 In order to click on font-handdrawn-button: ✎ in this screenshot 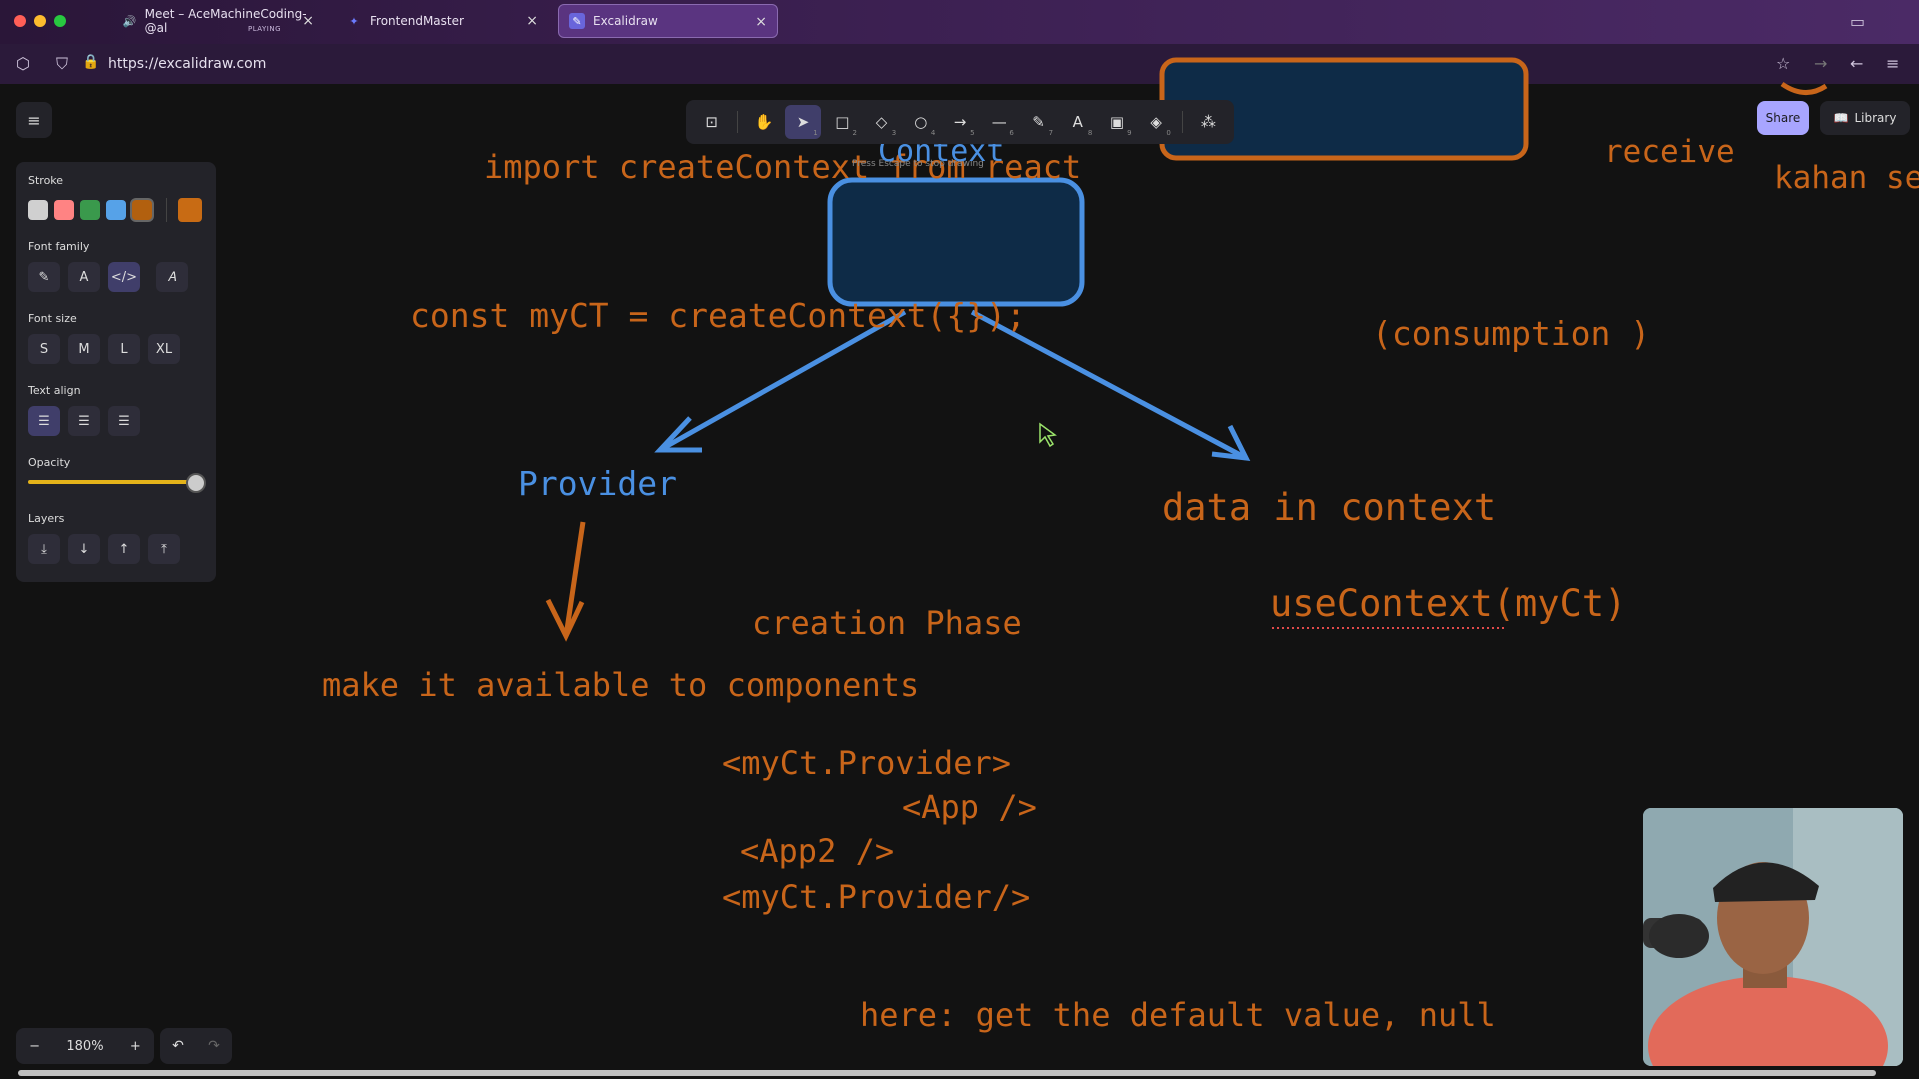, I will do `click(44, 277)`.